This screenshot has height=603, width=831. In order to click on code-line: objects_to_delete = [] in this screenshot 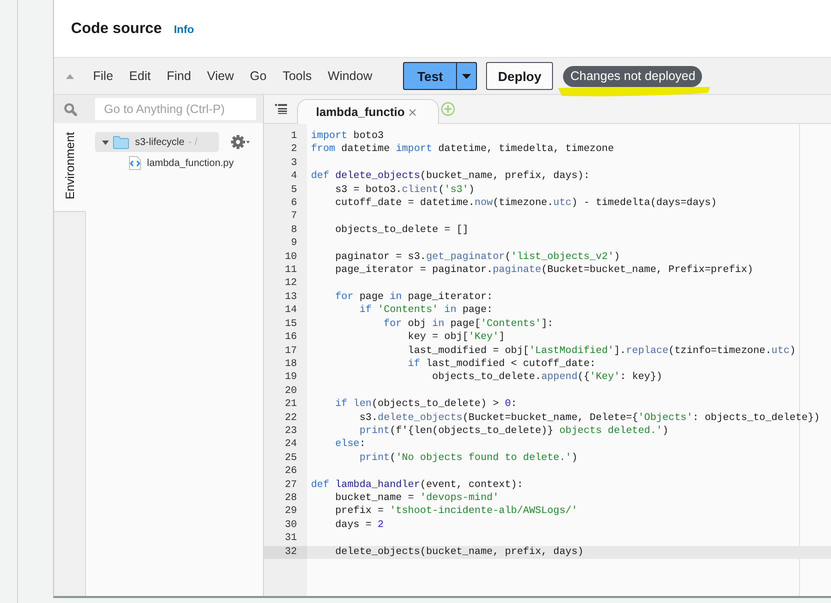, I will do `click(401, 231)`.